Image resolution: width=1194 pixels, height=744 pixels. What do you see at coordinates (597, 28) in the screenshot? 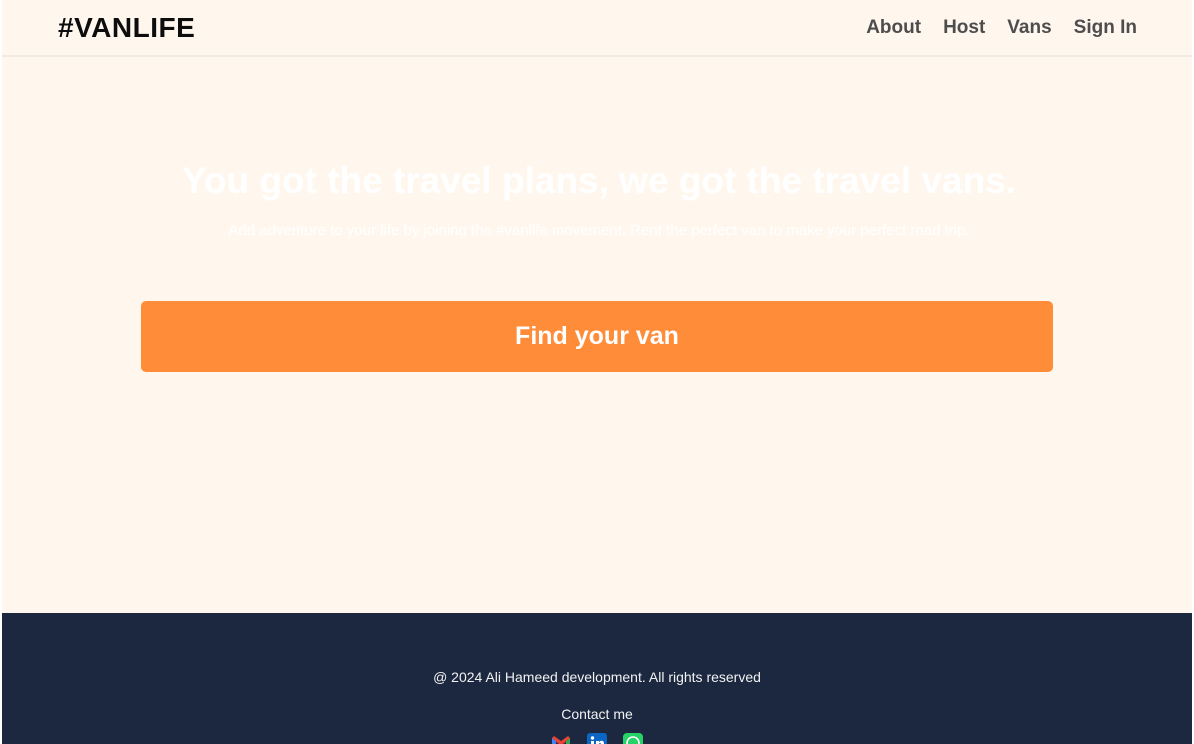
I see `site-header: #VANLIFE About Host Vans Sign In` at bounding box center [597, 28].